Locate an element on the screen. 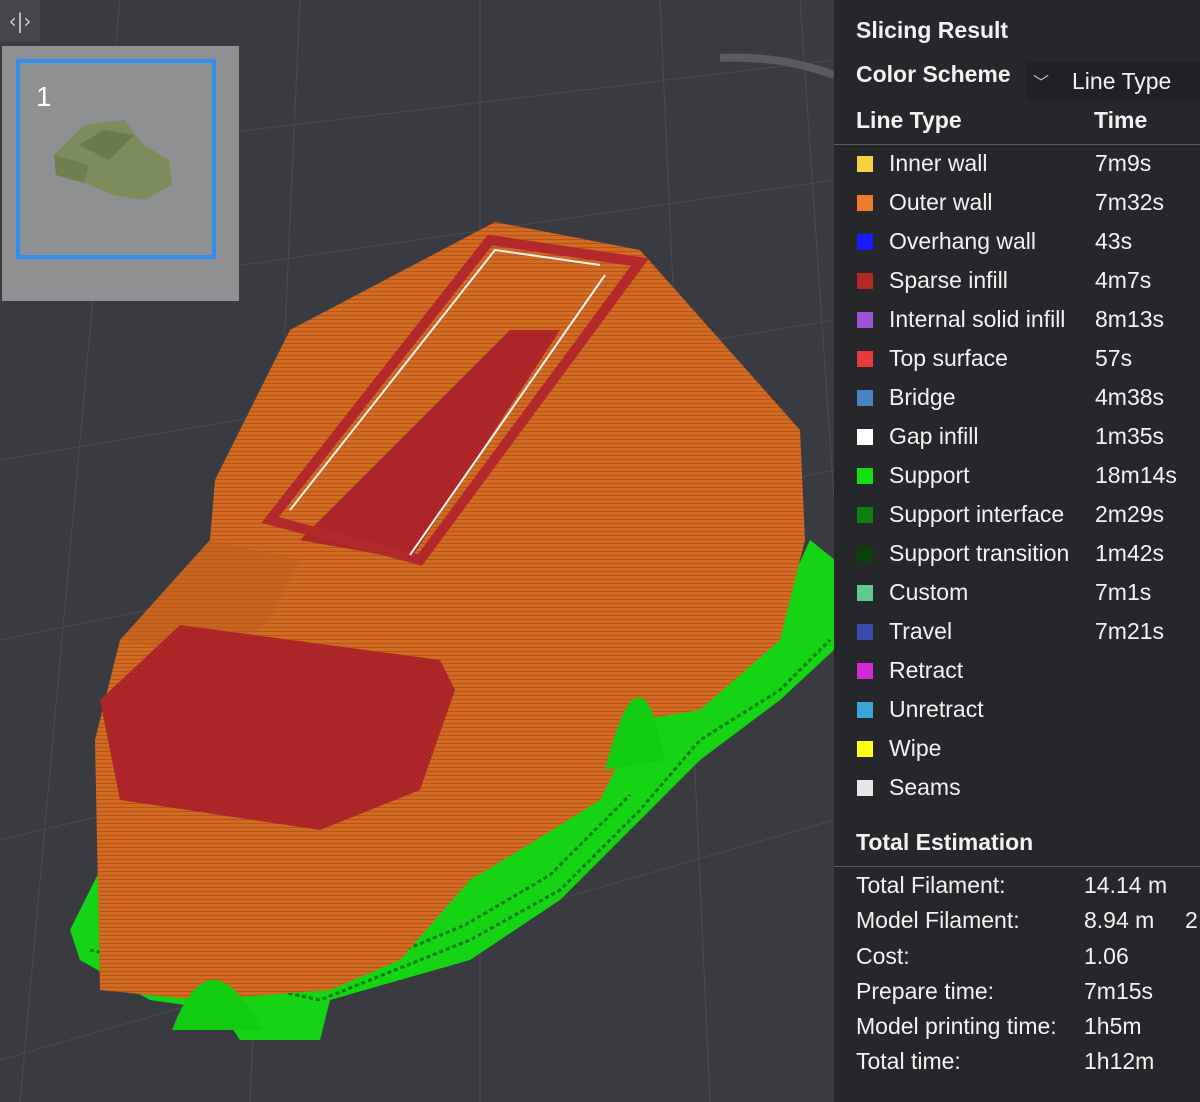 The height and width of the screenshot is (1102, 1200). line-type-label: Overhang wall is located at coordinates (963, 241).